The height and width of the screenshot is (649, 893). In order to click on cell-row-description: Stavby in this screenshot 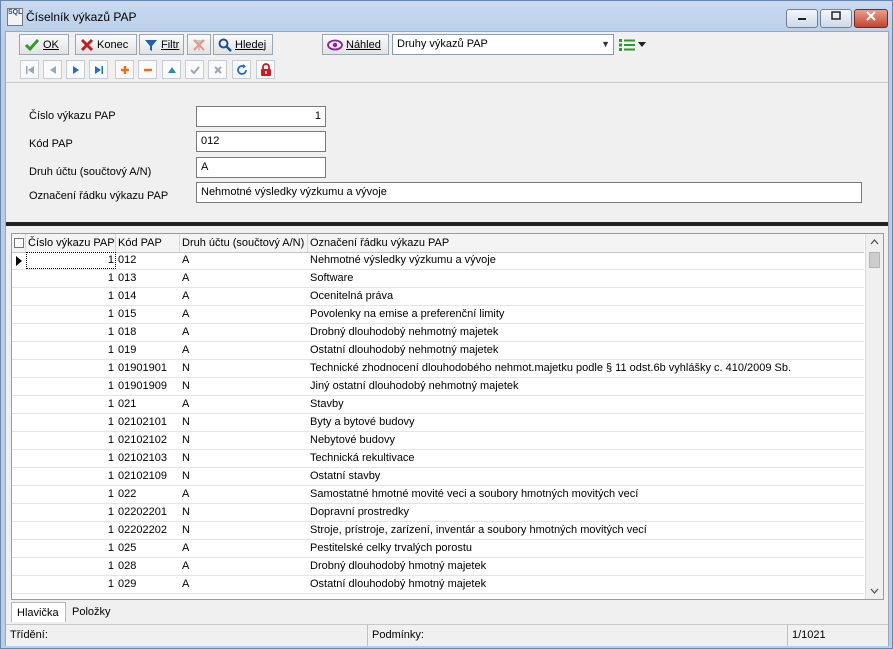, I will do `click(586, 404)`.